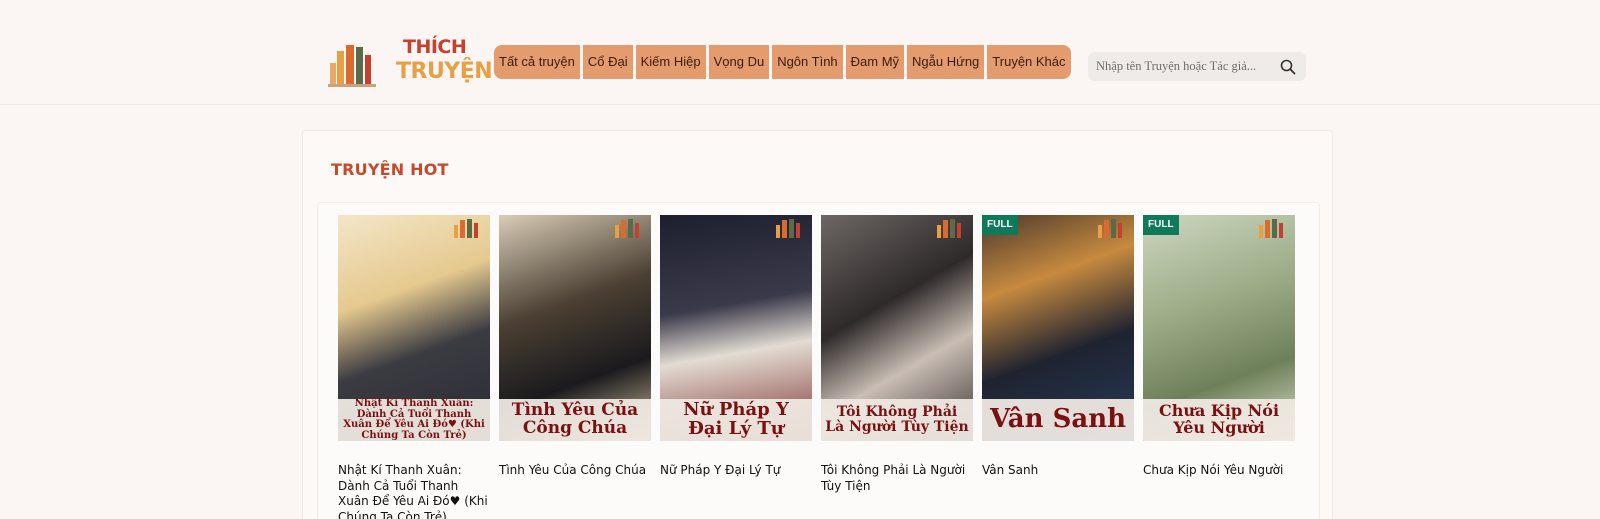 The image size is (1600, 519). Describe the element at coordinates (1219, 328) in the screenshot. I see `story-cover: FULL Chưa Kịp Nói Yêu Người` at that location.